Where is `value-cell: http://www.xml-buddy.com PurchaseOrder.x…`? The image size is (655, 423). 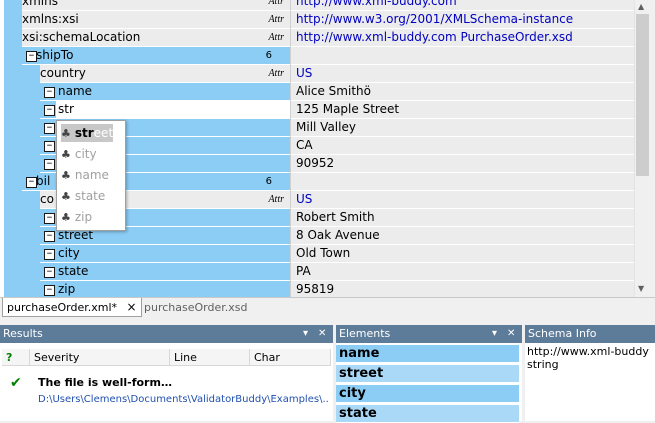 value-cell: http://www.xml-buddy.com PurchaseOrder.x… is located at coordinates (462, 37).